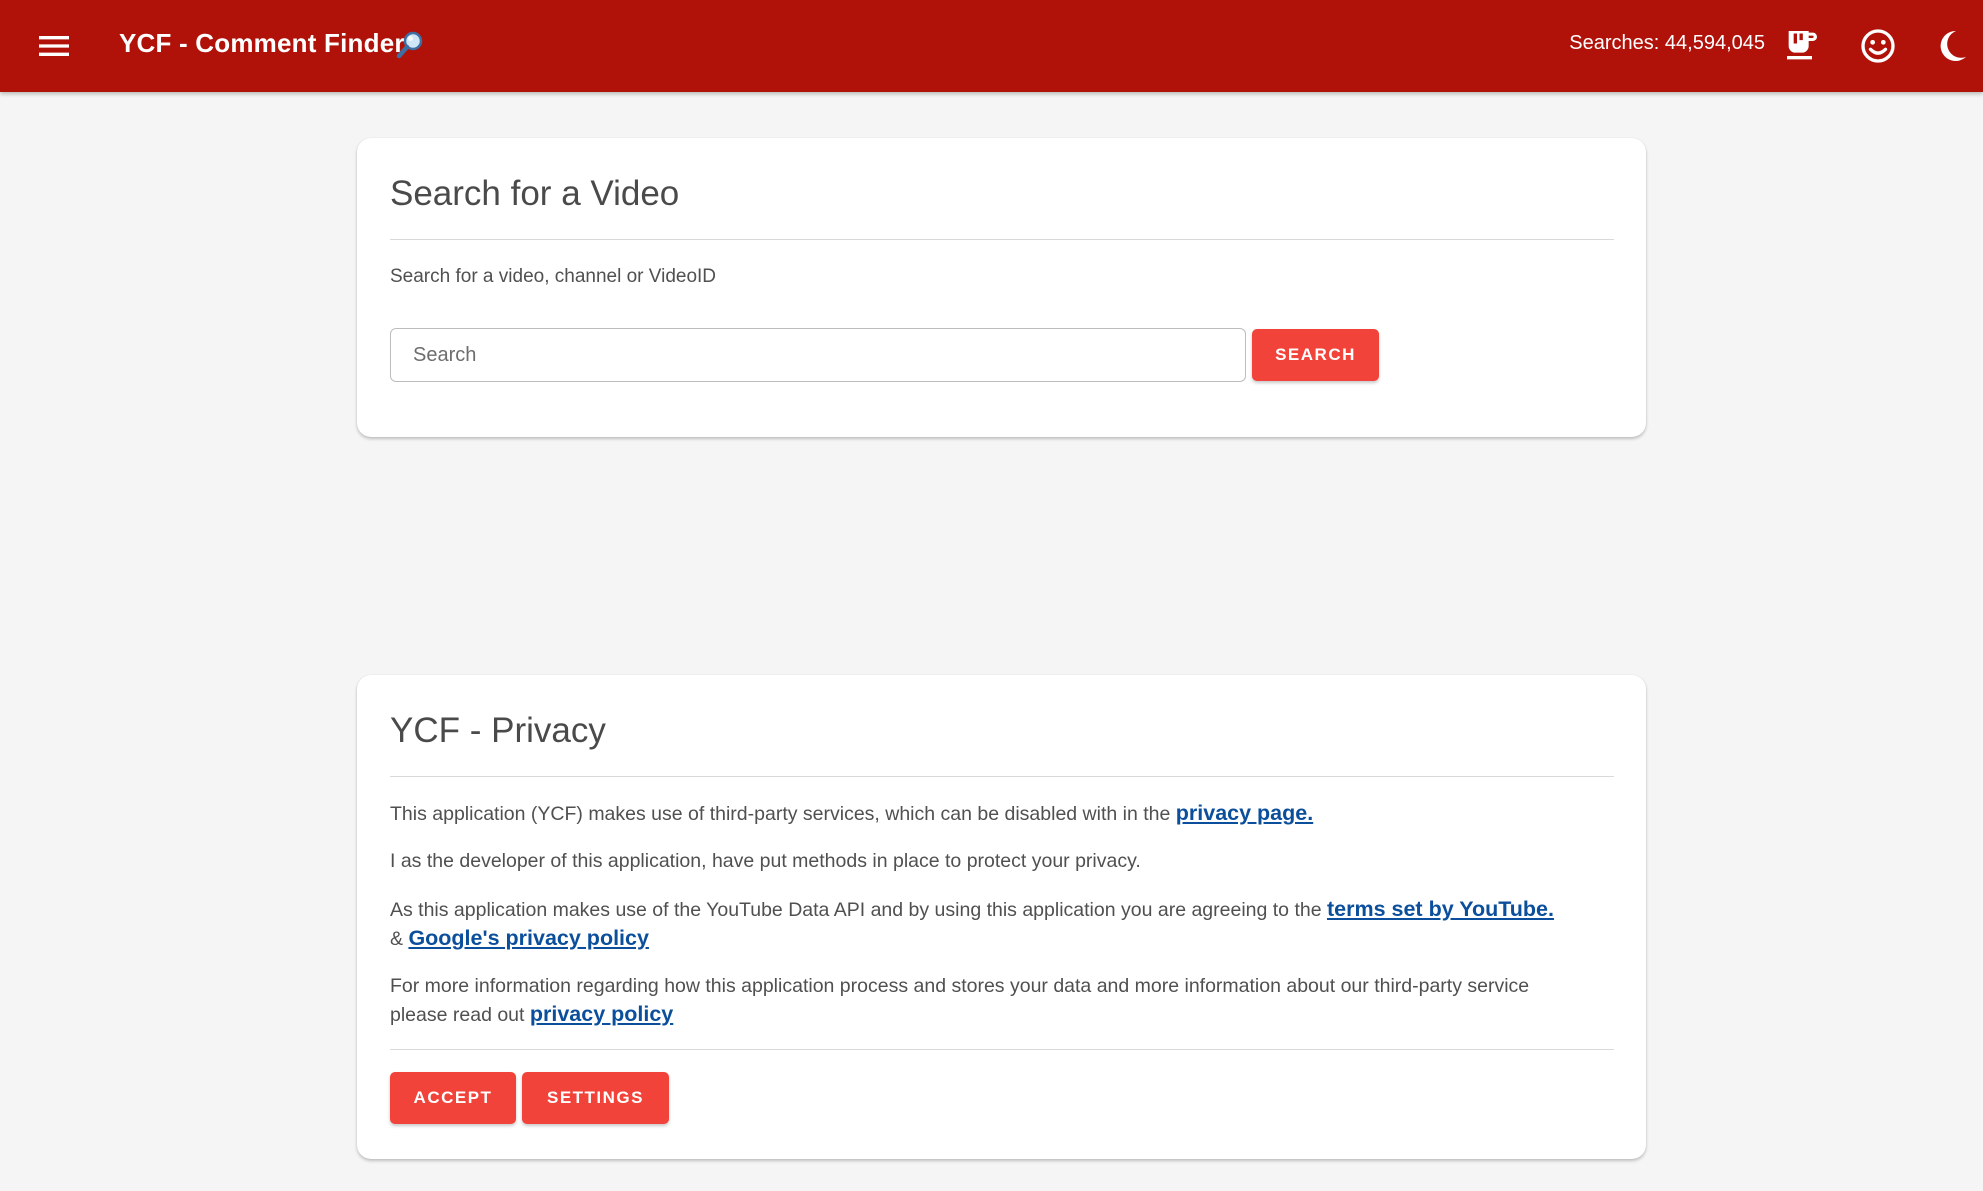 This screenshot has height=1191, width=1983. Describe the element at coordinates (1244, 813) in the screenshot. I see `privacy-page-link: privacy page.` at that location.